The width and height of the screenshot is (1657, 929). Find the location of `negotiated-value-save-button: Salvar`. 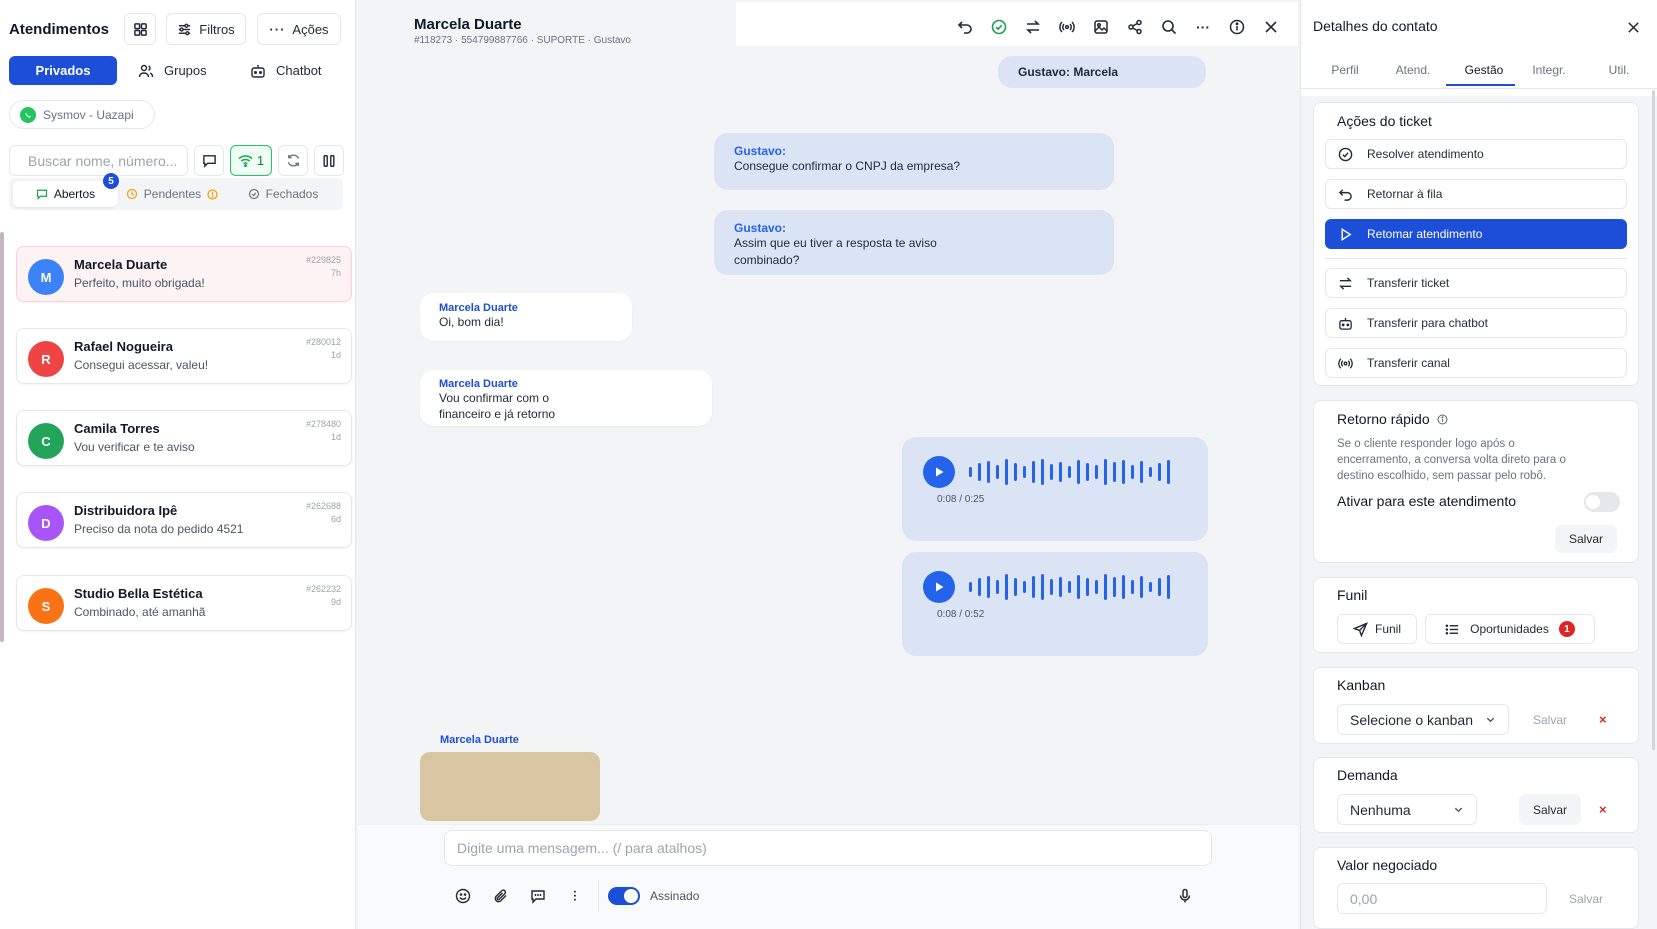

negotiated-value-save-button: Salvar is located at coordinates (1586, 898).